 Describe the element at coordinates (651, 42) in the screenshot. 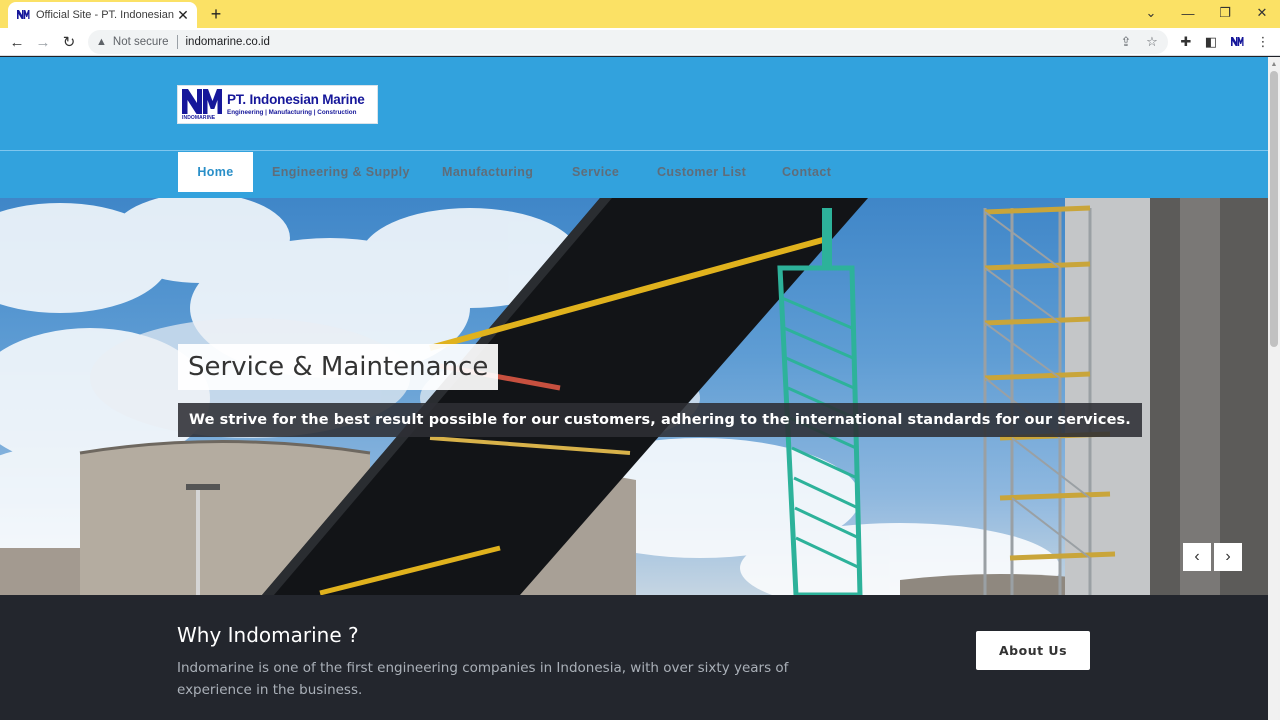

I see `url-text: indomarine.co.id` at that location.